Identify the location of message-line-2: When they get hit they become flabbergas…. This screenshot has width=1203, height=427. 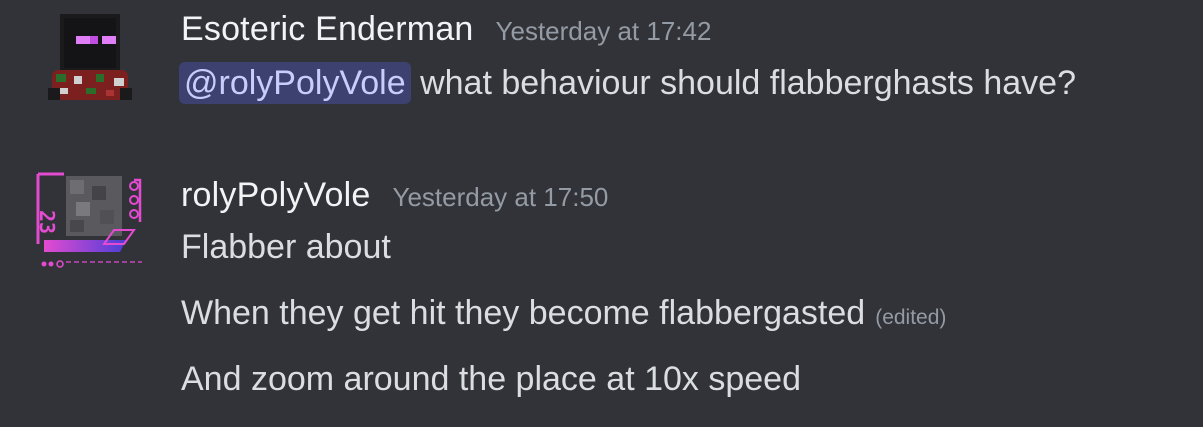
(563, 313).